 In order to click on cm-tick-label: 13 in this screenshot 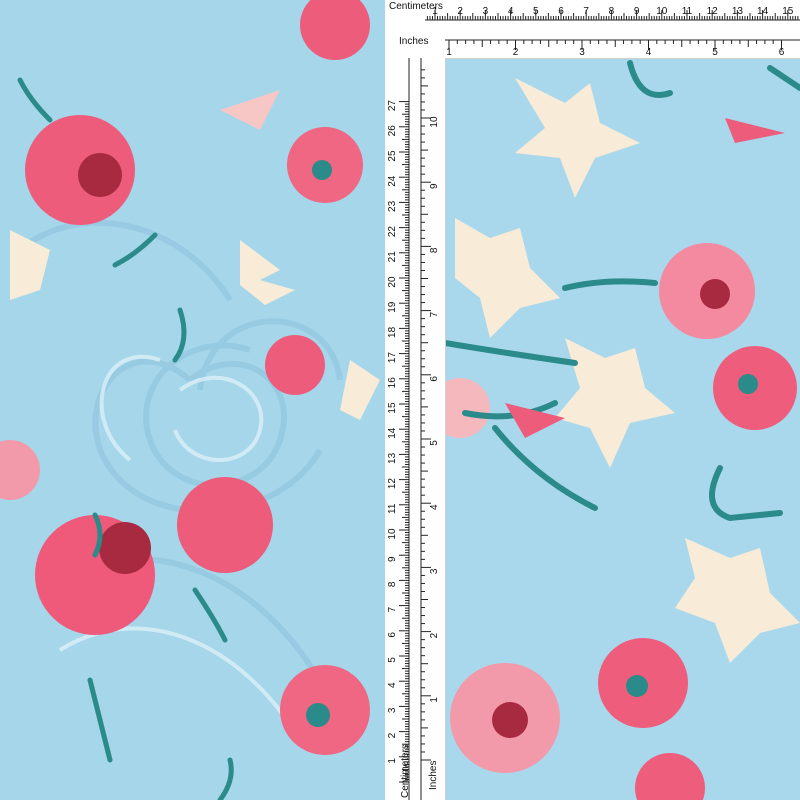, I will do `click(738, 11)`.